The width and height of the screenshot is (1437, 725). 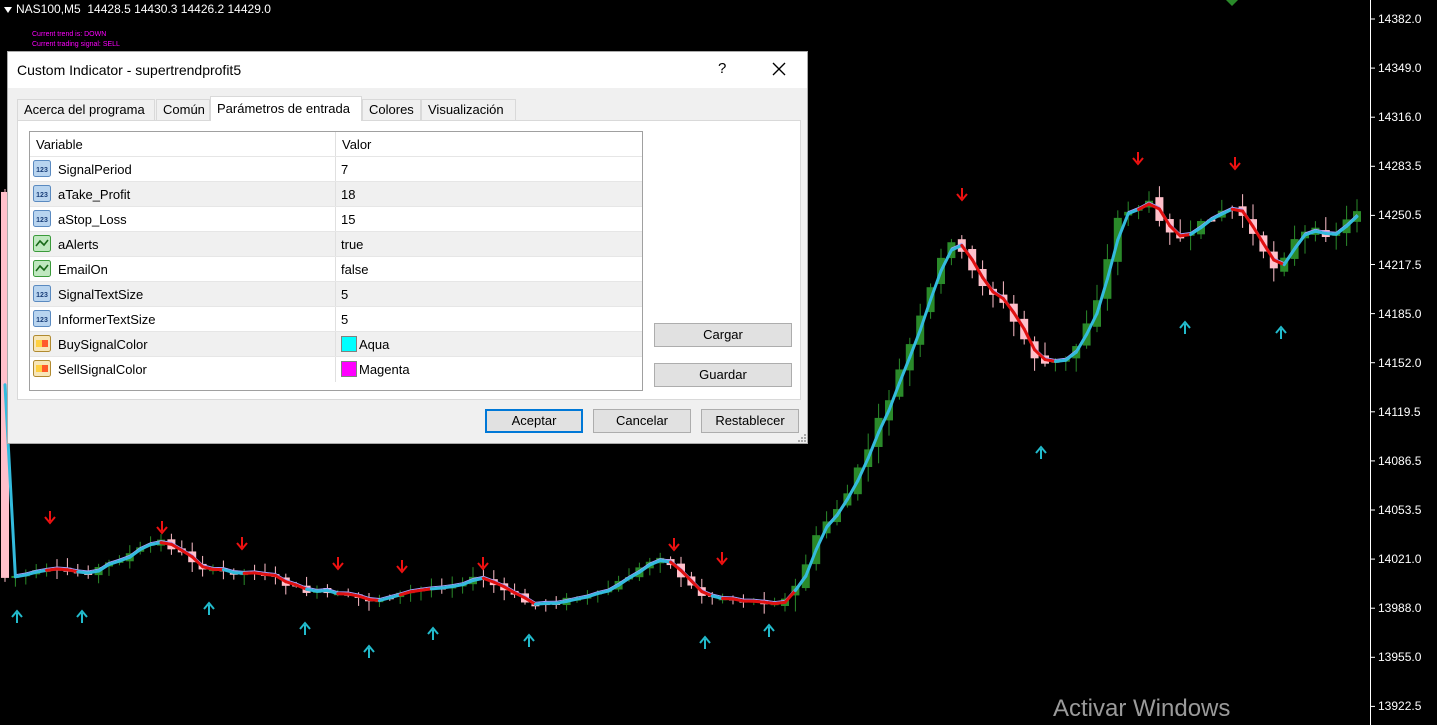 What do you see at coordinates (92, 219) in the screenshot?
I see `parameter-name: aStop_Loss` at bounding box center [92, 219].